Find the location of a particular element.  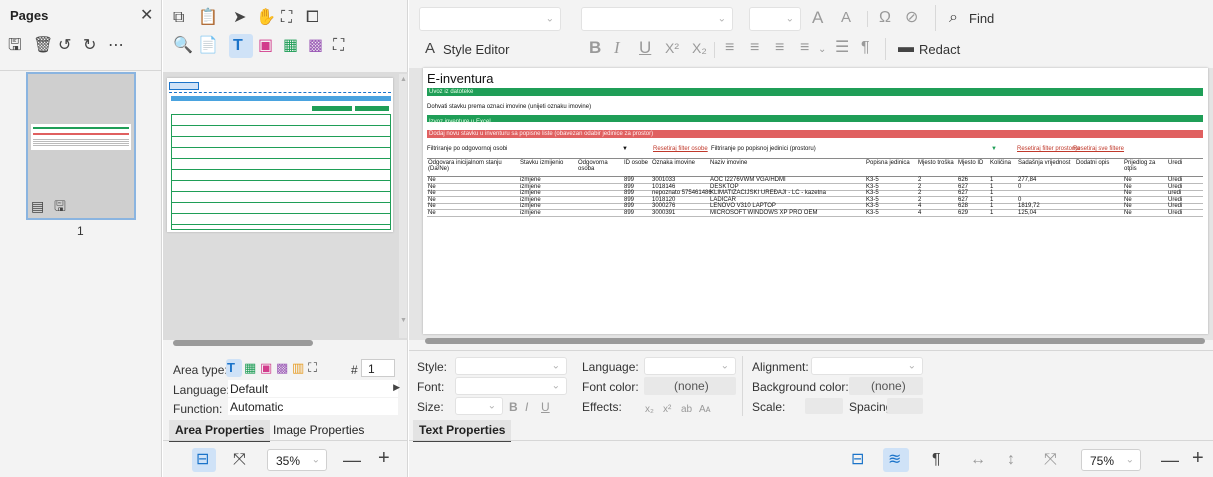

picture-area-icon: ▣ is located at coordinates (265, 46).